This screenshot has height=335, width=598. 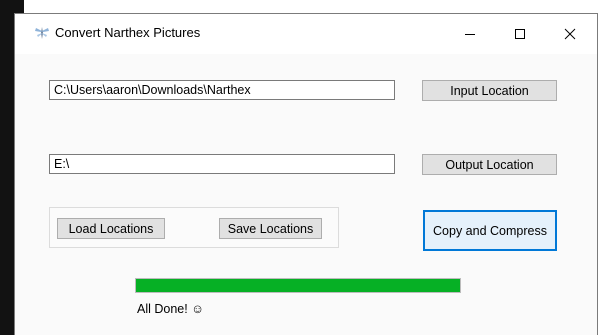 I want to click on minimize-button, so click(x=470, y=34).